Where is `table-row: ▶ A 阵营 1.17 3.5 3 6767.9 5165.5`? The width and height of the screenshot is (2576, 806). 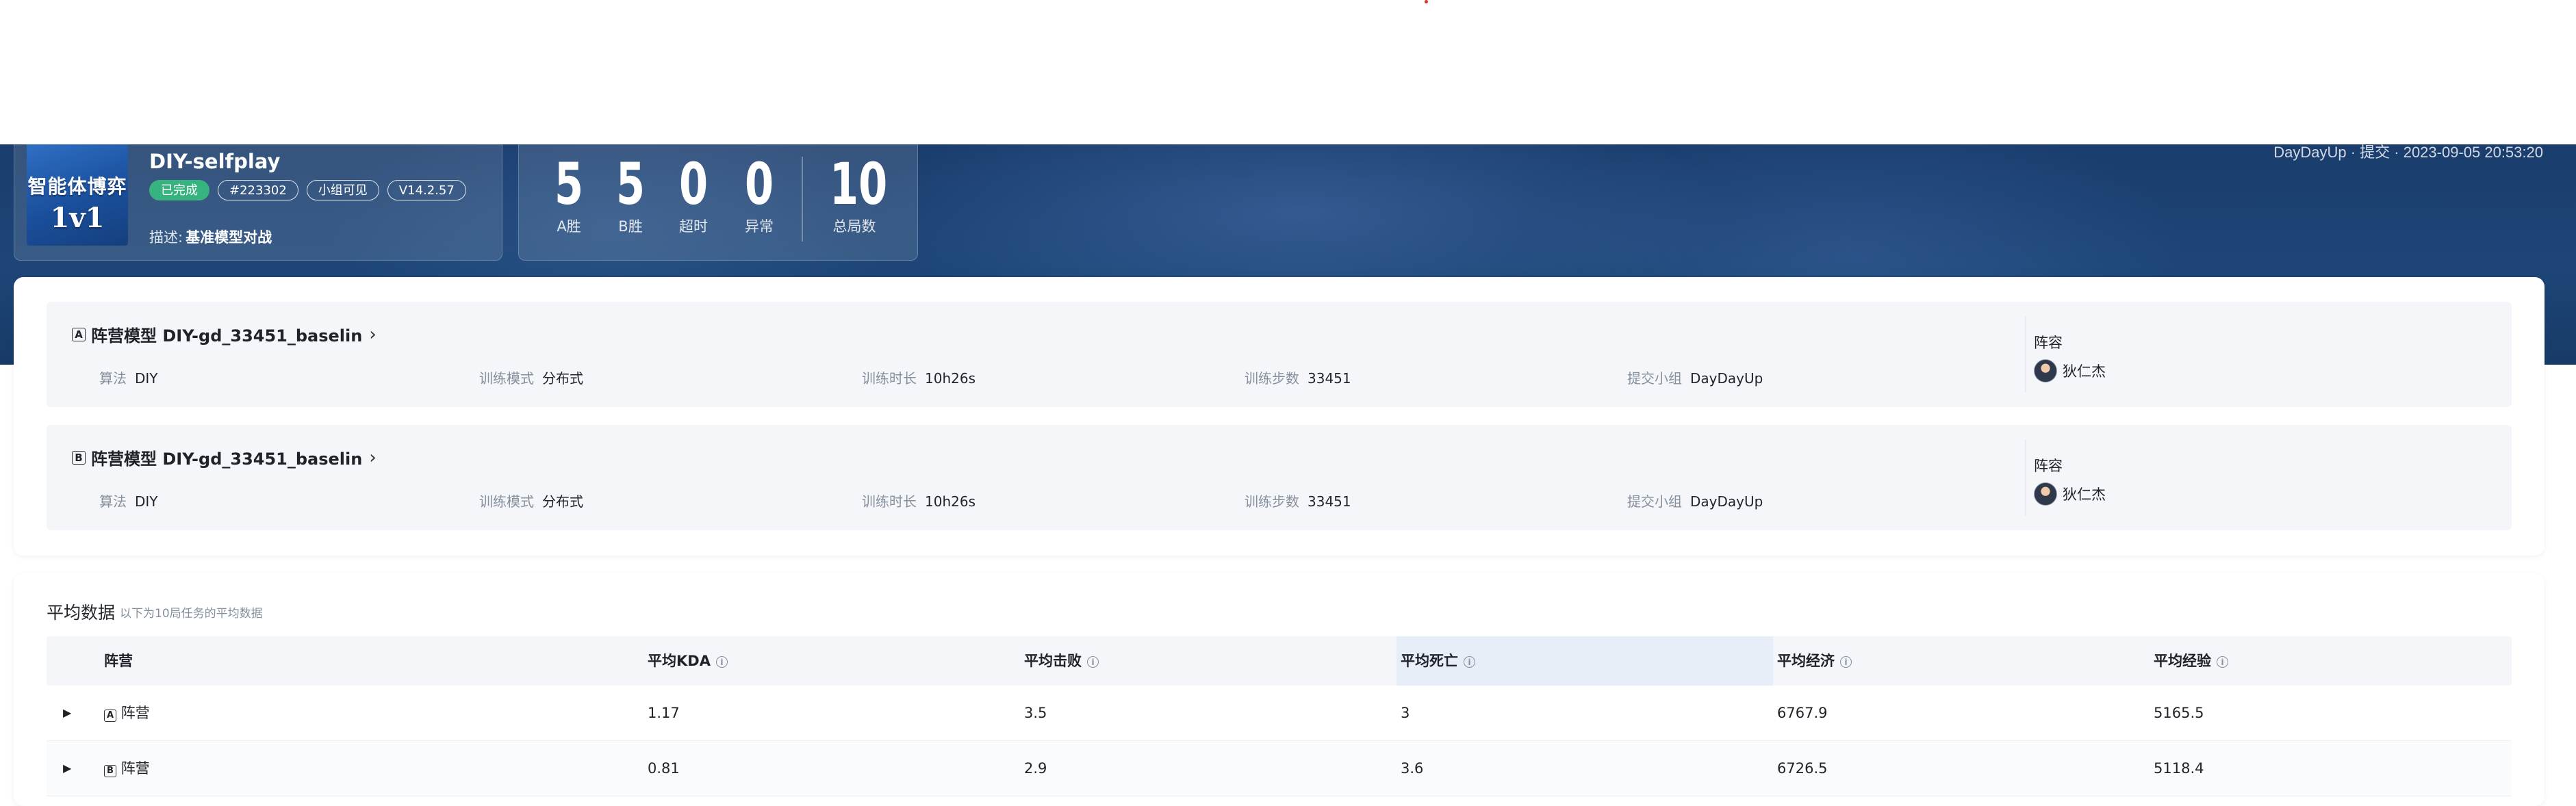 table-row: ▶ A 阵营 1.17 3.5 3 6767.9 5165.5 is located at coordinates (1279, 713).